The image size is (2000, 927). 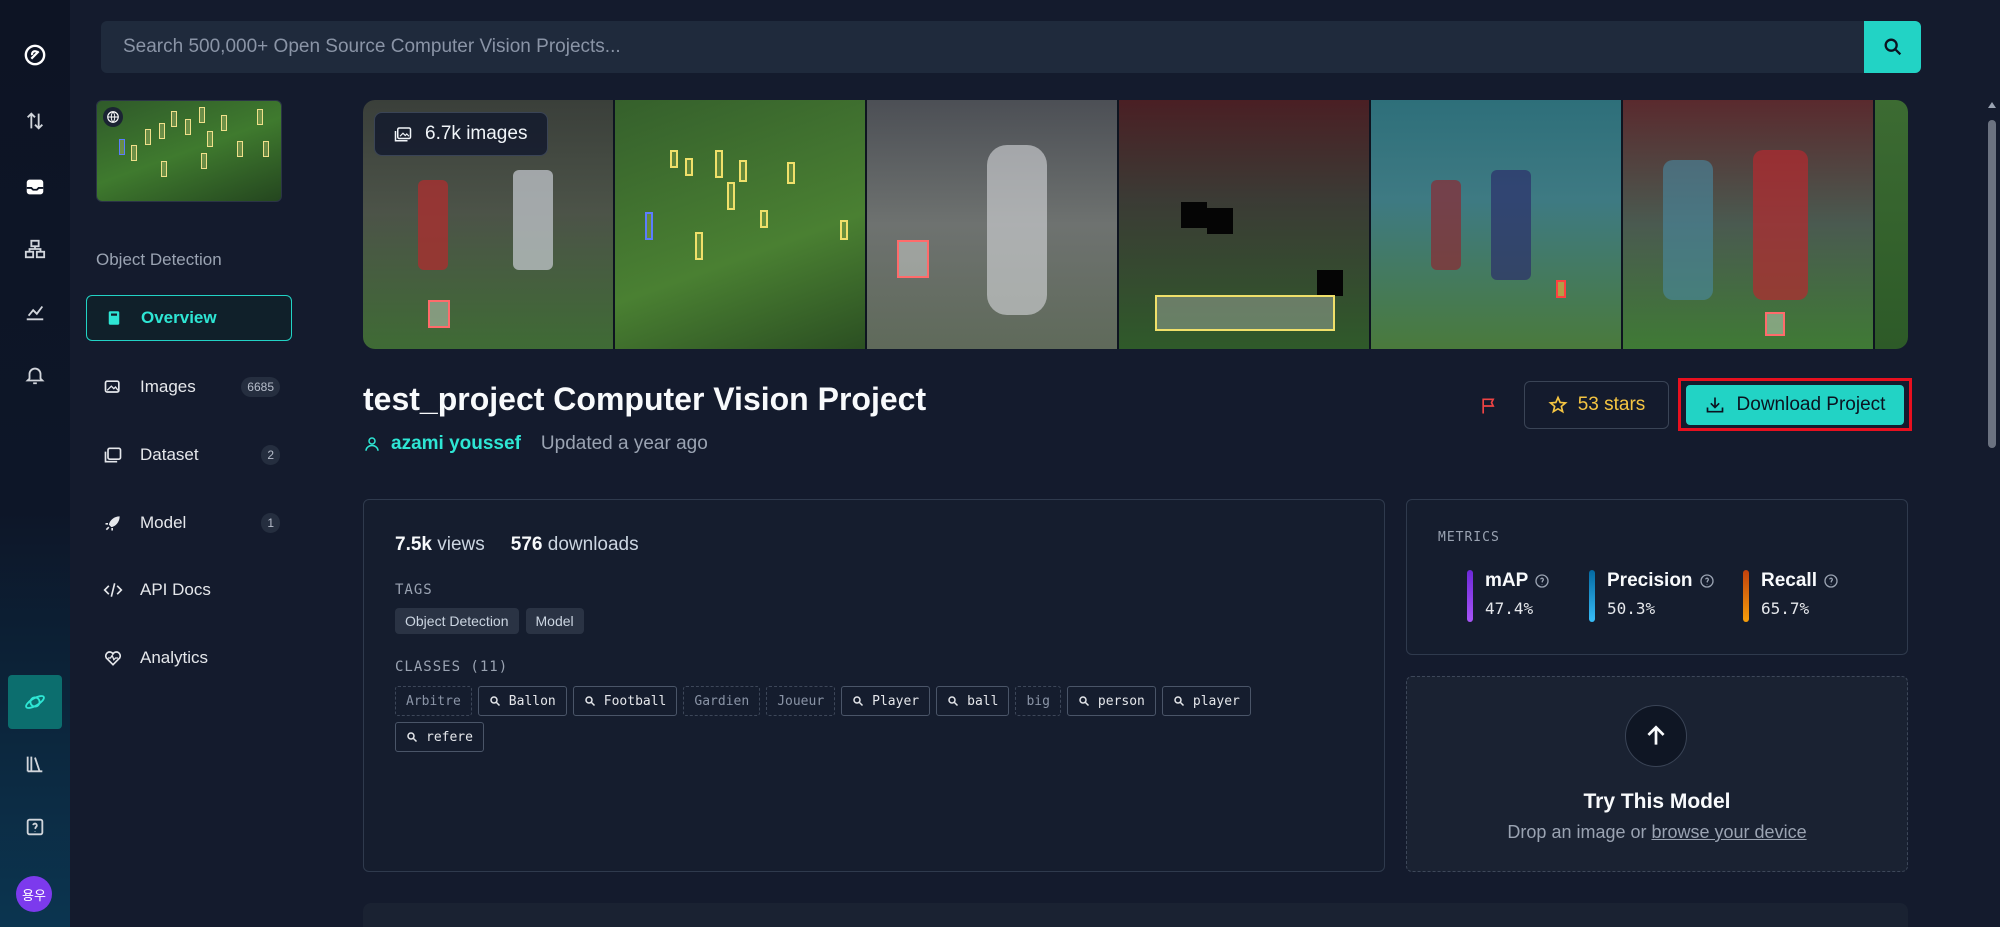 I want to click on try-model-title: Try This Model, so click(x=1657, y=801).